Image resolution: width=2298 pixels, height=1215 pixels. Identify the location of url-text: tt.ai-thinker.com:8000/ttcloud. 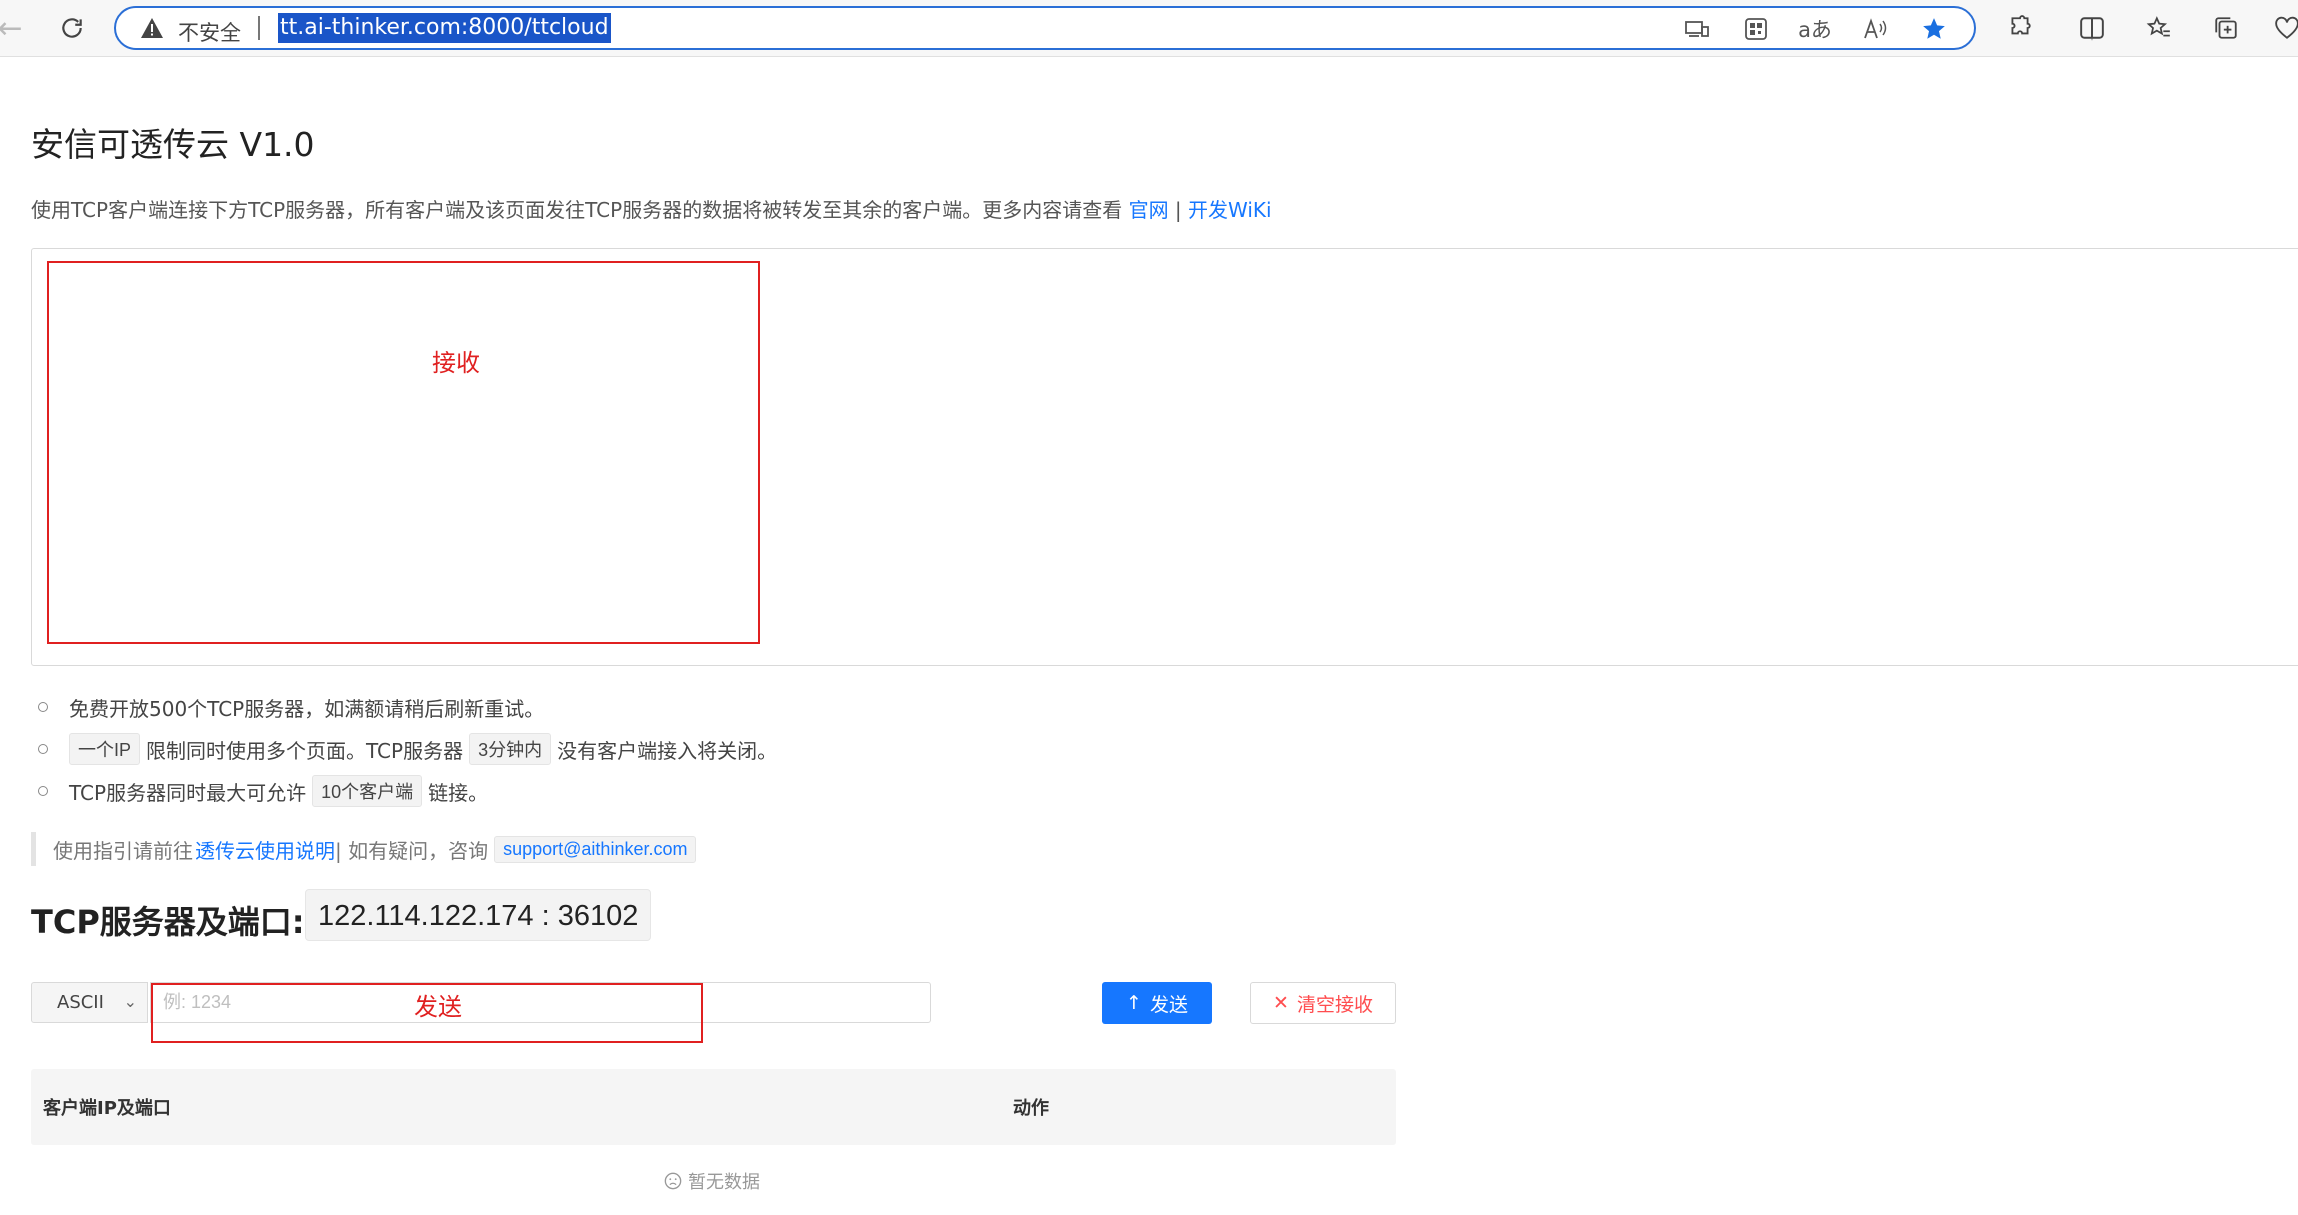
(444, 28).